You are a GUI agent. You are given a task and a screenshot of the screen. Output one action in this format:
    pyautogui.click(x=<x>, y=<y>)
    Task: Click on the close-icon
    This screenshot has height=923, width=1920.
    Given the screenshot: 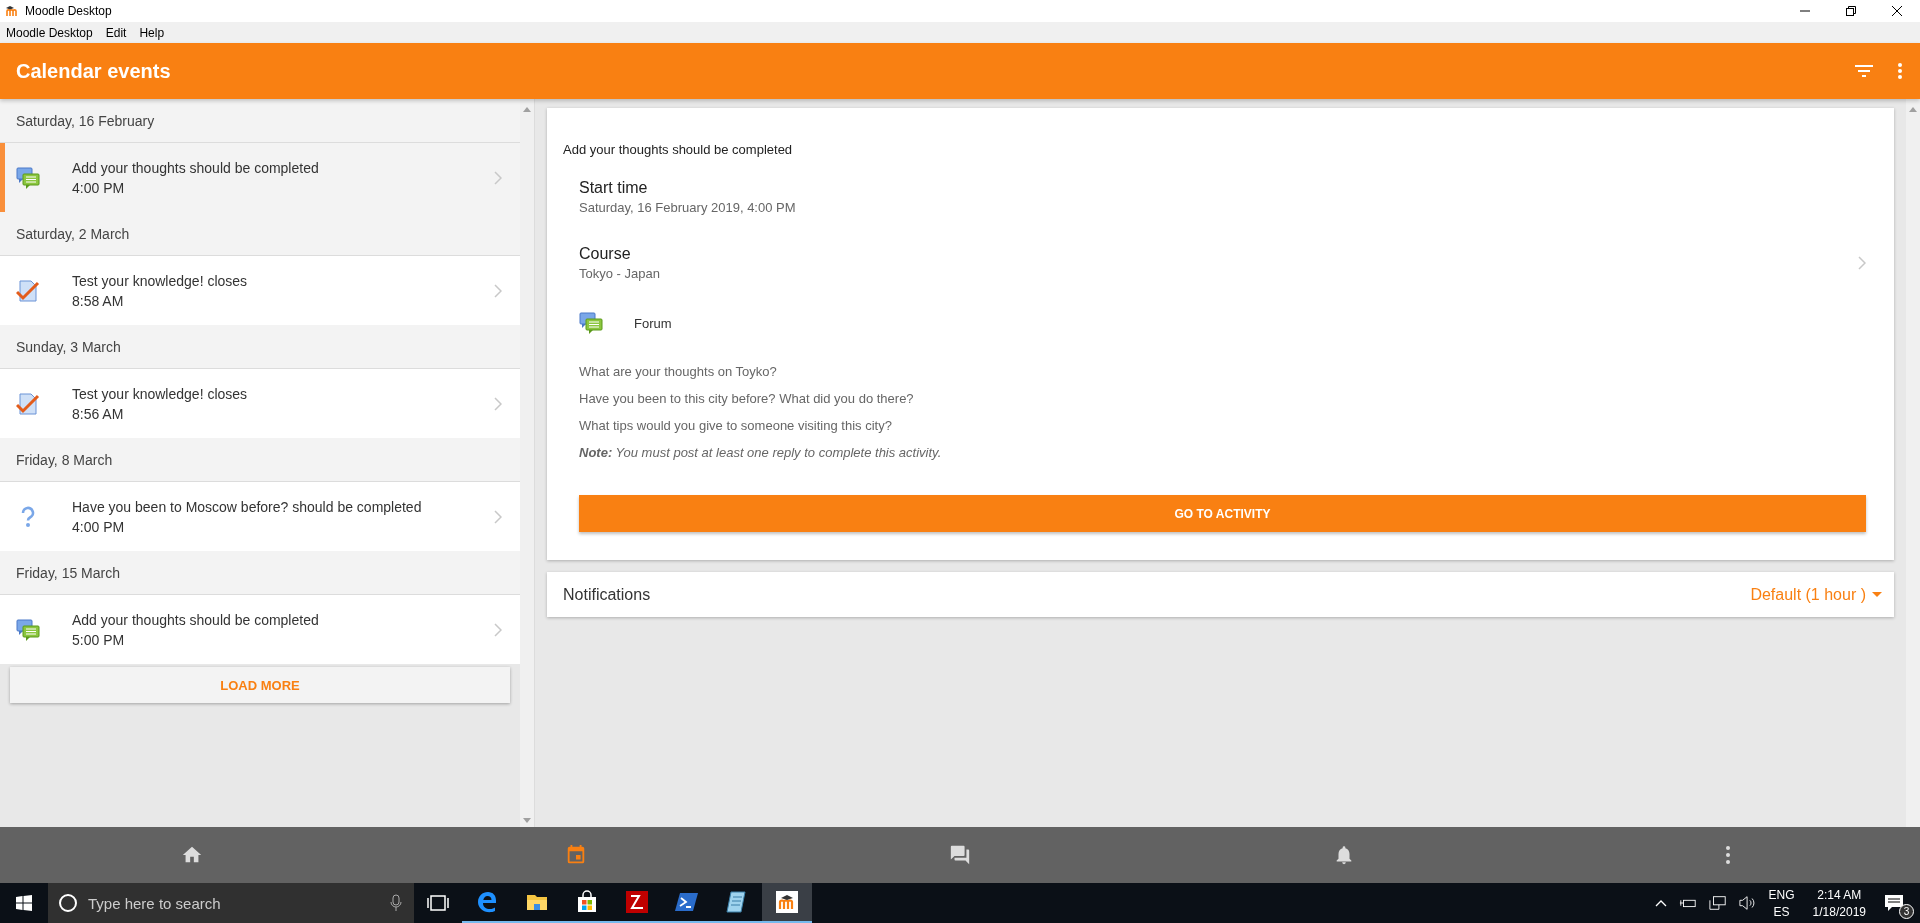 What is the action you would take?
    pyautogui.click(x=1897, y=11)
    